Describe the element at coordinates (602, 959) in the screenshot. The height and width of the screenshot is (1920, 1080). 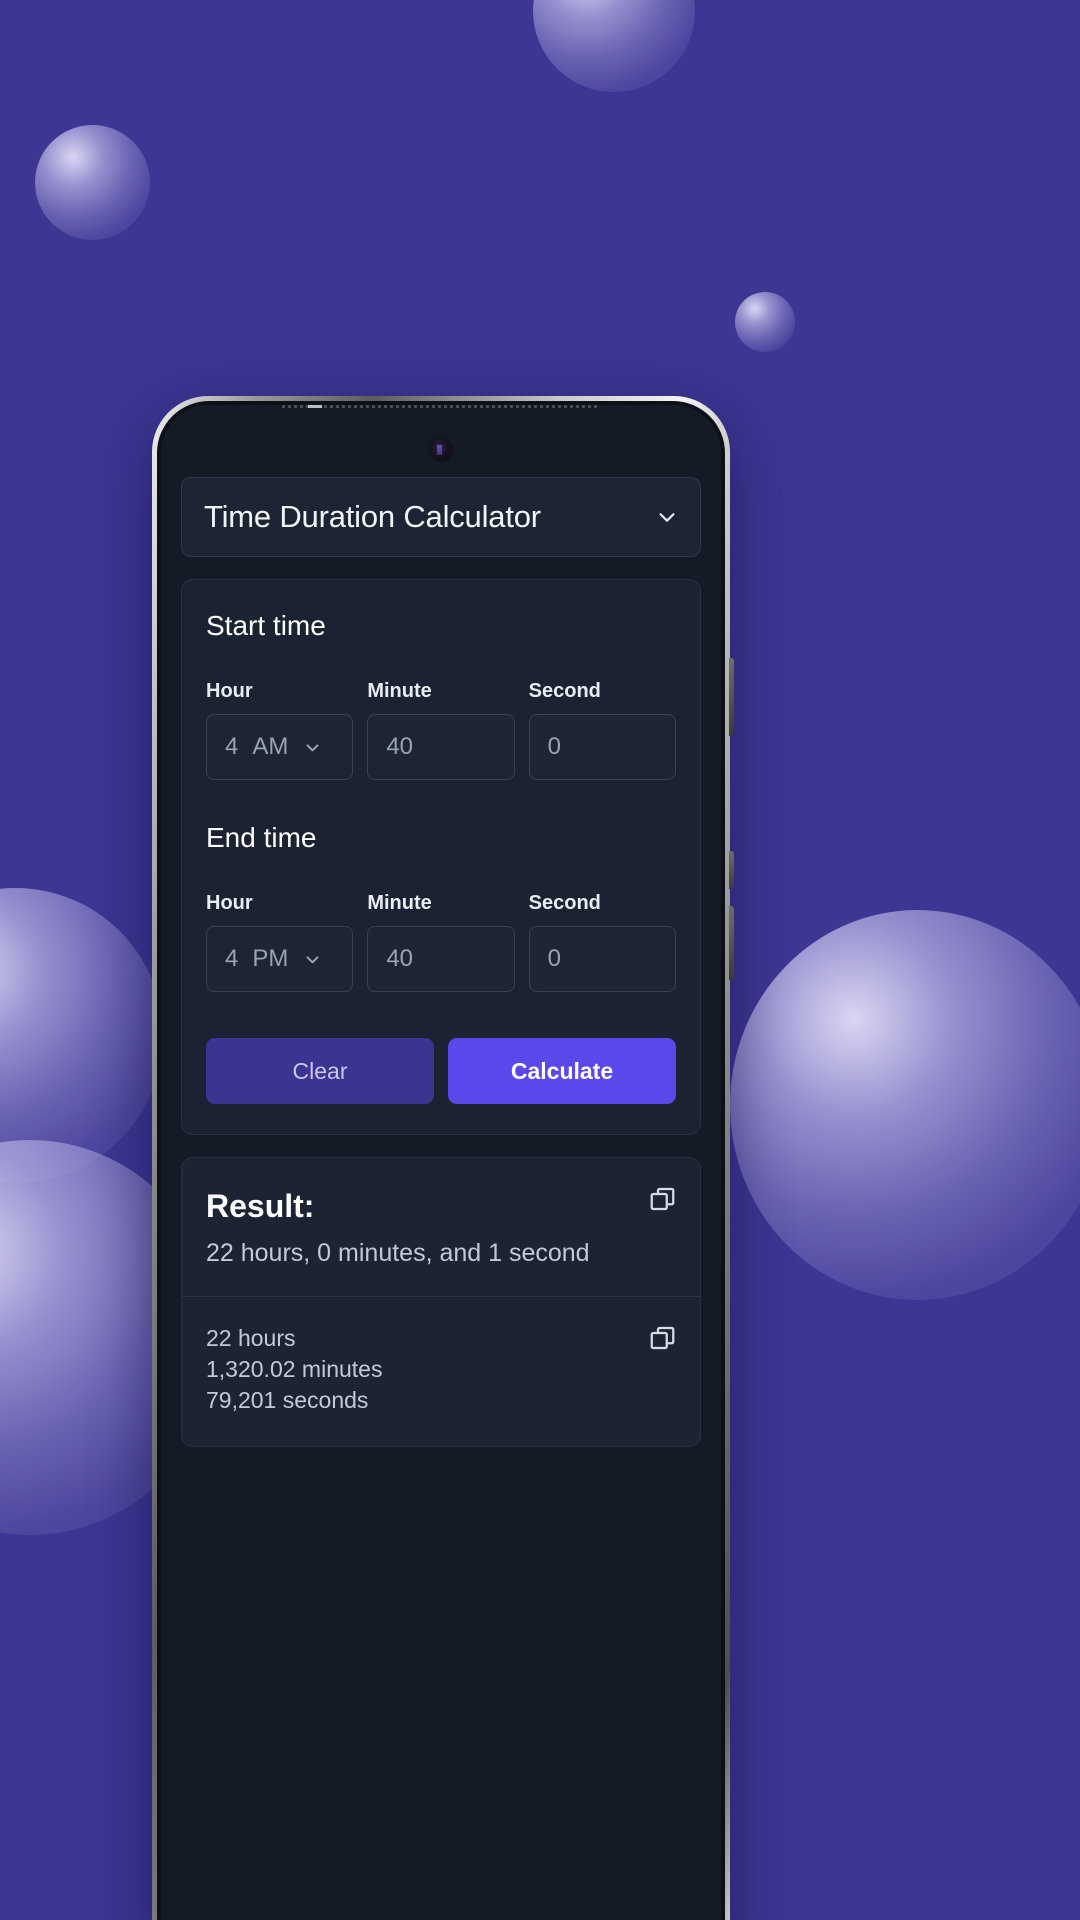
I see `end-second-input: 0` at that location.